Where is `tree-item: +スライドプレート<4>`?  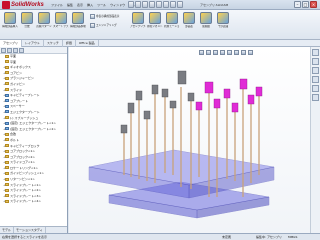
tree-item: +スライドプレート<4> is located at coordinates (33, 202).